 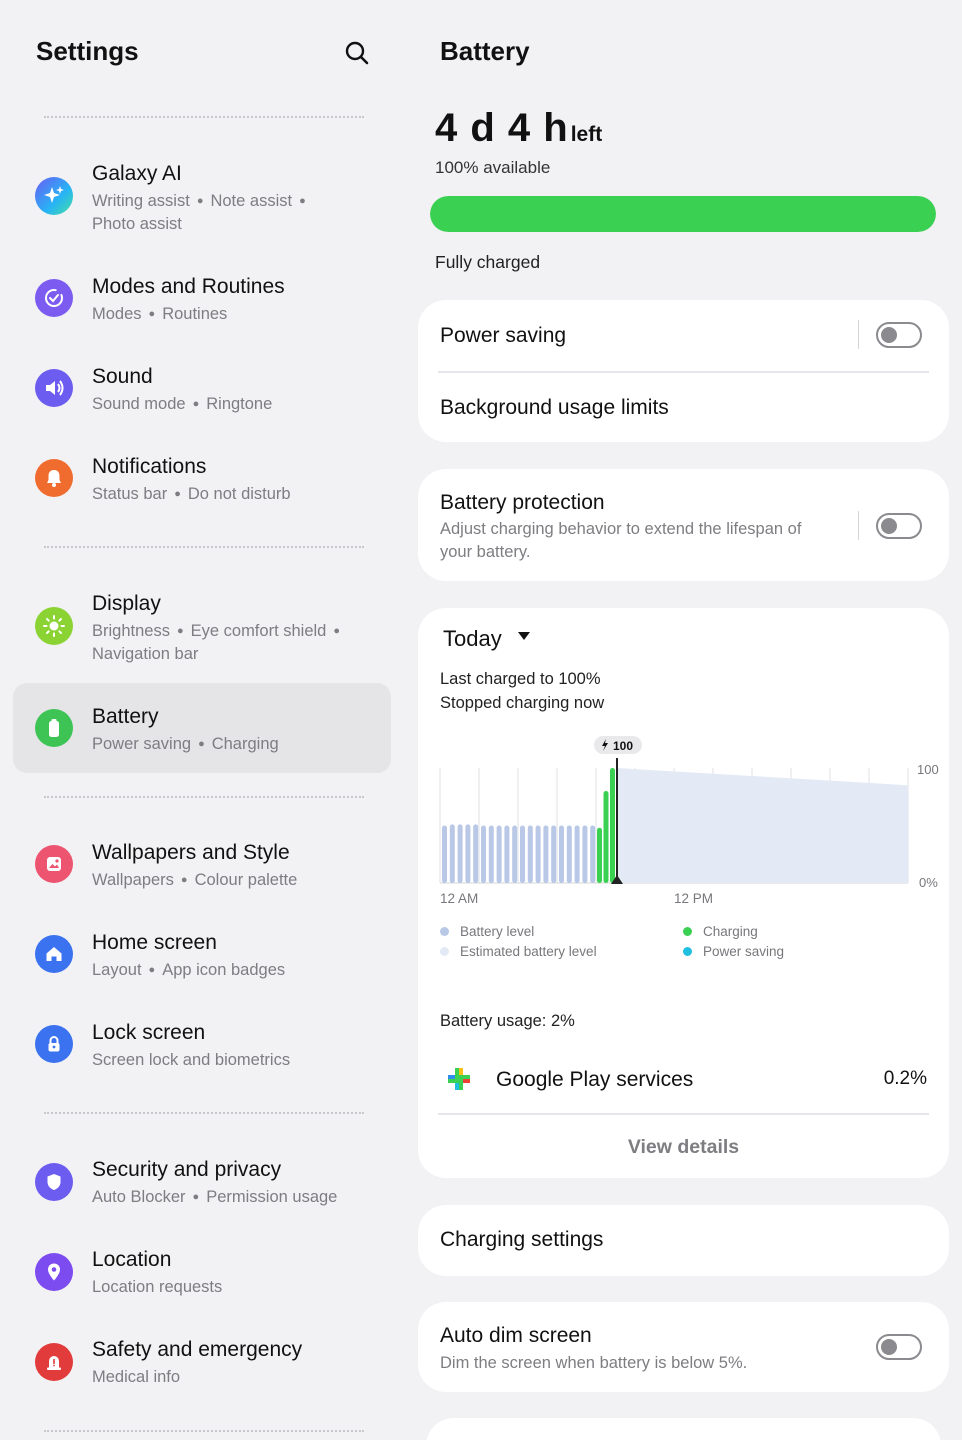 What do you see at coordinates (54, 864) in the screenshot?
I see `wallpaper-icon` at bounding box center [54, 864].